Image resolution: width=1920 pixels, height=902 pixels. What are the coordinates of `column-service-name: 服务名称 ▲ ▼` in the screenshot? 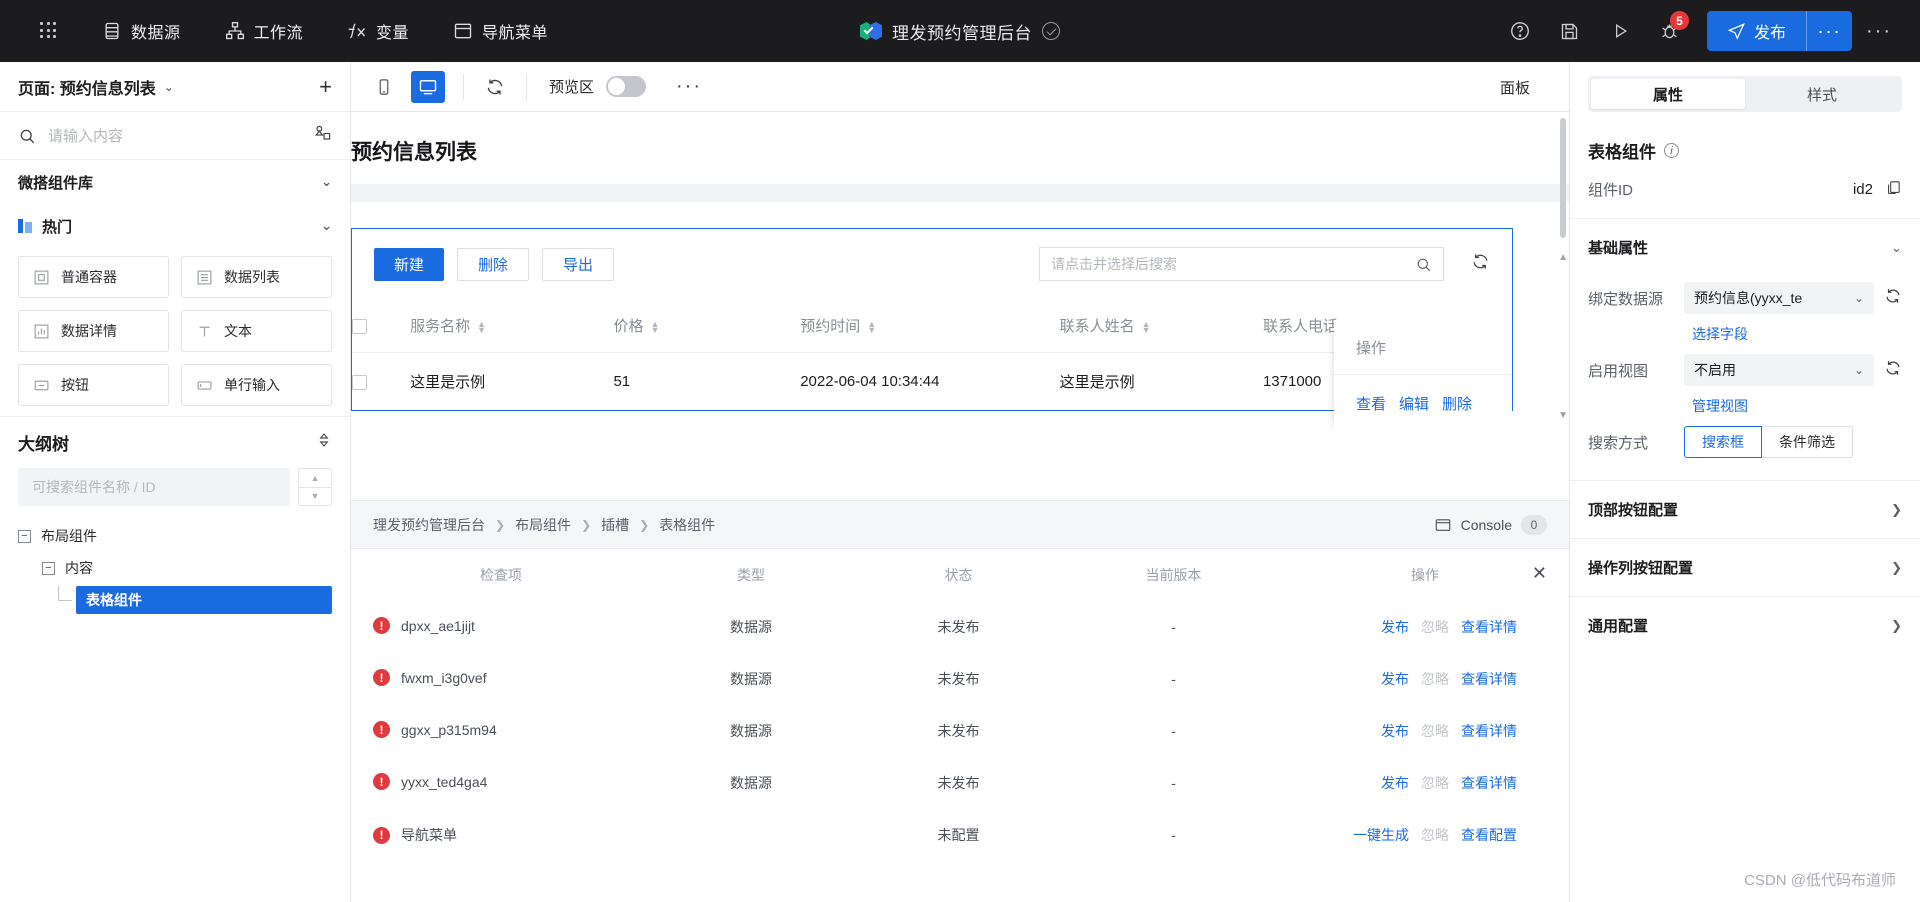 It's located at (512, 326).